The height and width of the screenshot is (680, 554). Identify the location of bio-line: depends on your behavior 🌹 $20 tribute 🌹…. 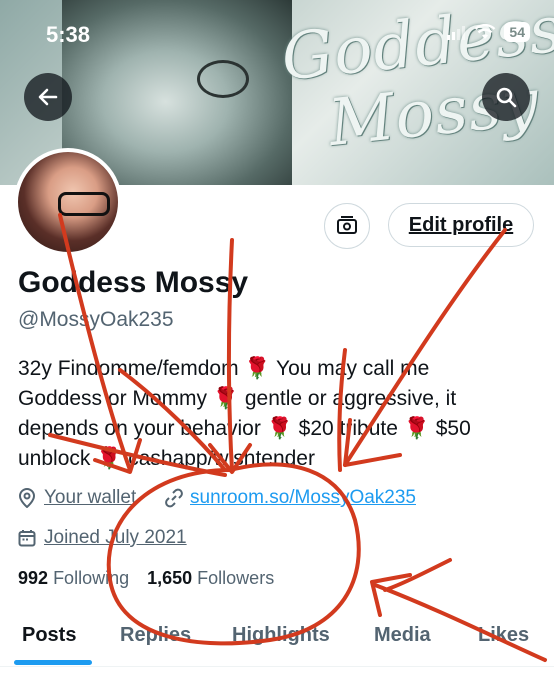
(244, 428).